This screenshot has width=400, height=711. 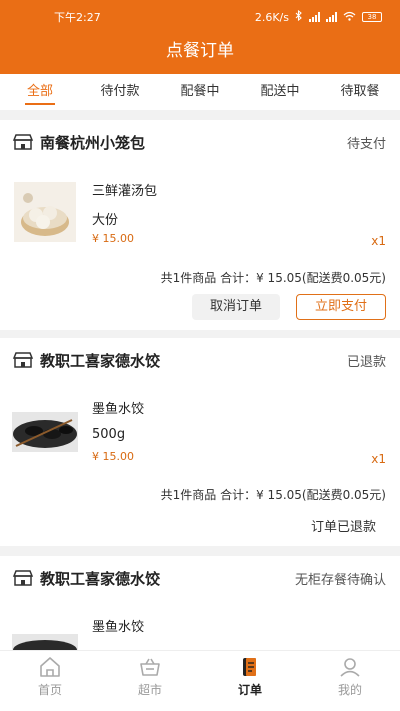 I want to click on nav-profile-label: 我的, so click(x=349, y=690).